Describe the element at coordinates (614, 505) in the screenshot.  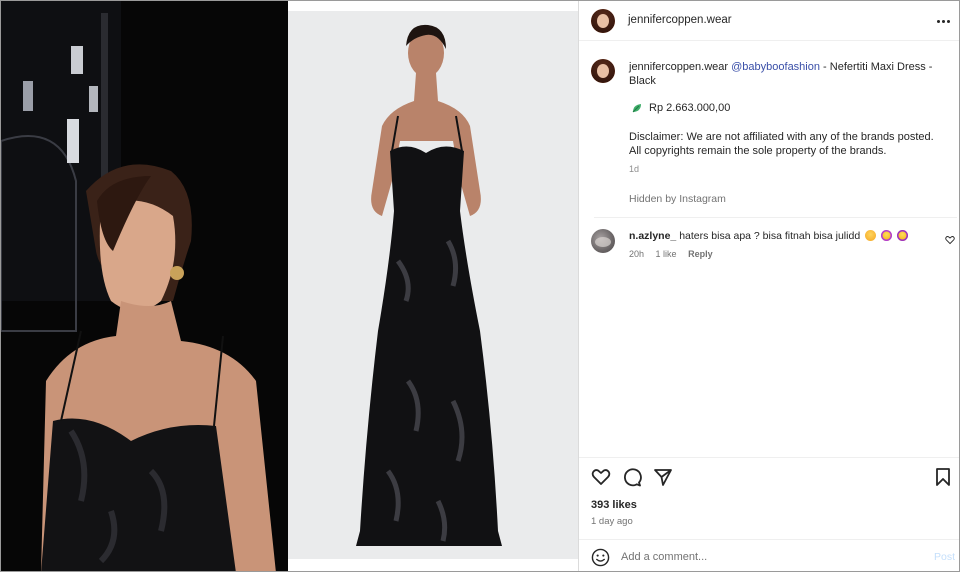
I see `likes-count: 393 likes` at that location.